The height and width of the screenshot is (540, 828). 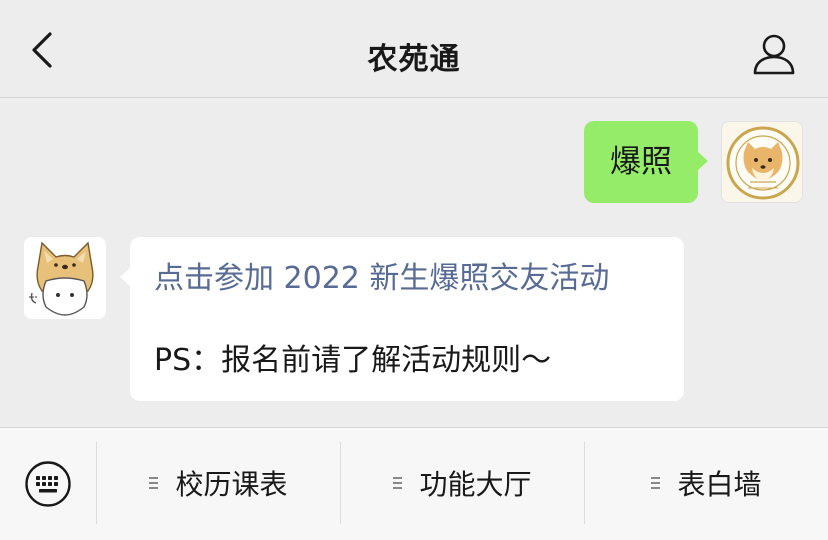 I want to click on menu-item-label: 校历课表, so click(x=231, y=484).